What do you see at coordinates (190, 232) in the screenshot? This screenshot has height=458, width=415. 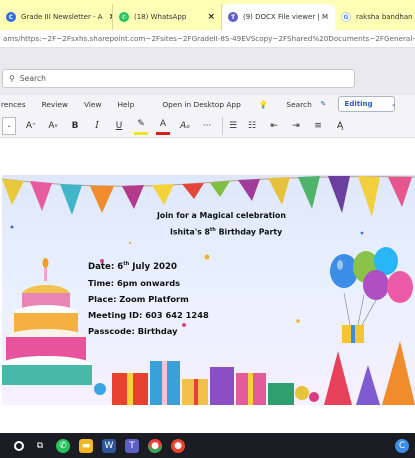 I see `invite-name: Ishita's 8` at bounding box center [190, 232].